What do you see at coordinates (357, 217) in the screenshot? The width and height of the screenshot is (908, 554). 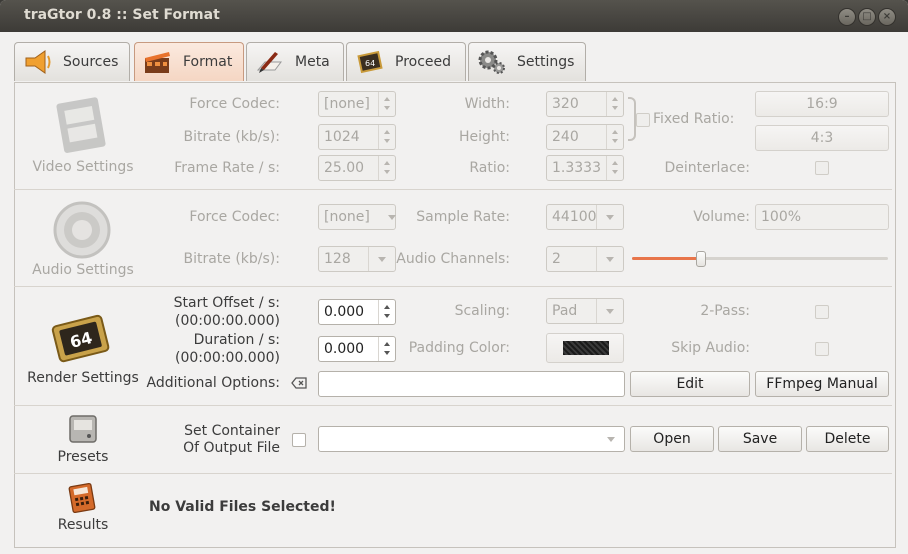 I see `audio-force-codec-combo: [none]` at bounding box center [357, 217].